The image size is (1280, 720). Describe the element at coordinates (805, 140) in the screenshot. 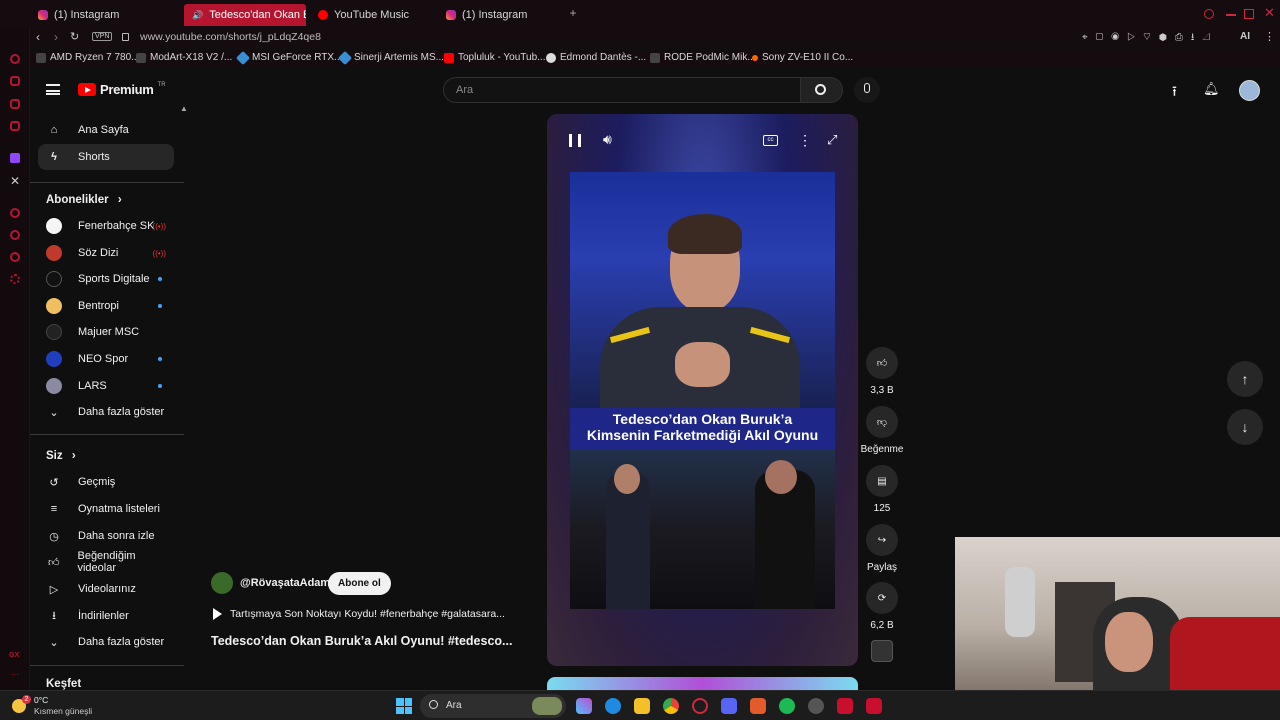

I see `more-options-icon: ⋮` at that location.